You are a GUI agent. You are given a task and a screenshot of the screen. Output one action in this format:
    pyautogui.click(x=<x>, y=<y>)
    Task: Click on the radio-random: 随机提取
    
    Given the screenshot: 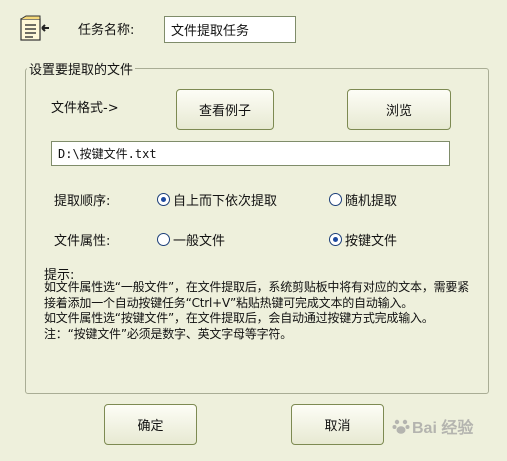 What is the action you would take?
    pyautogui.click(x=363, y=199)
    